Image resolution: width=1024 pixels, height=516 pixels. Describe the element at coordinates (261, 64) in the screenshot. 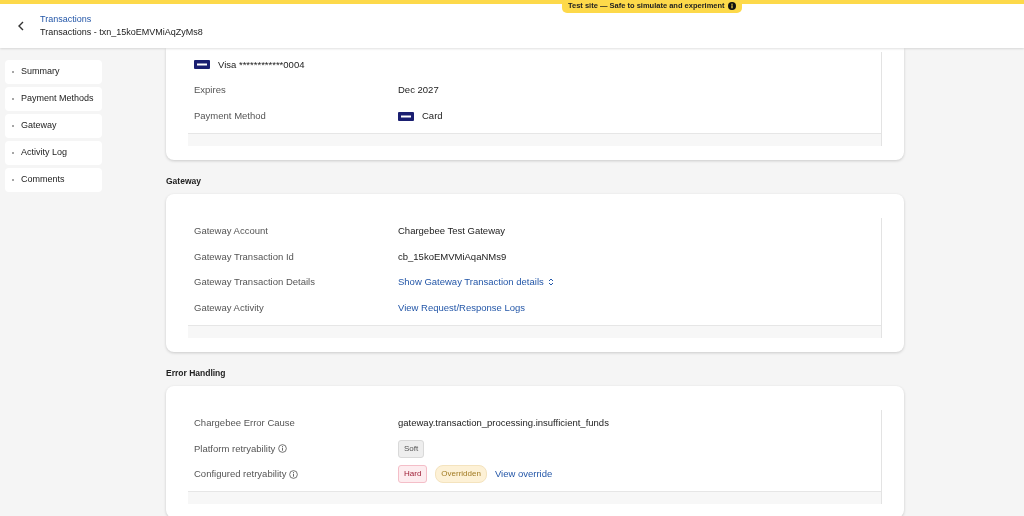

I see `card-number: Visa ************0004` at that location.